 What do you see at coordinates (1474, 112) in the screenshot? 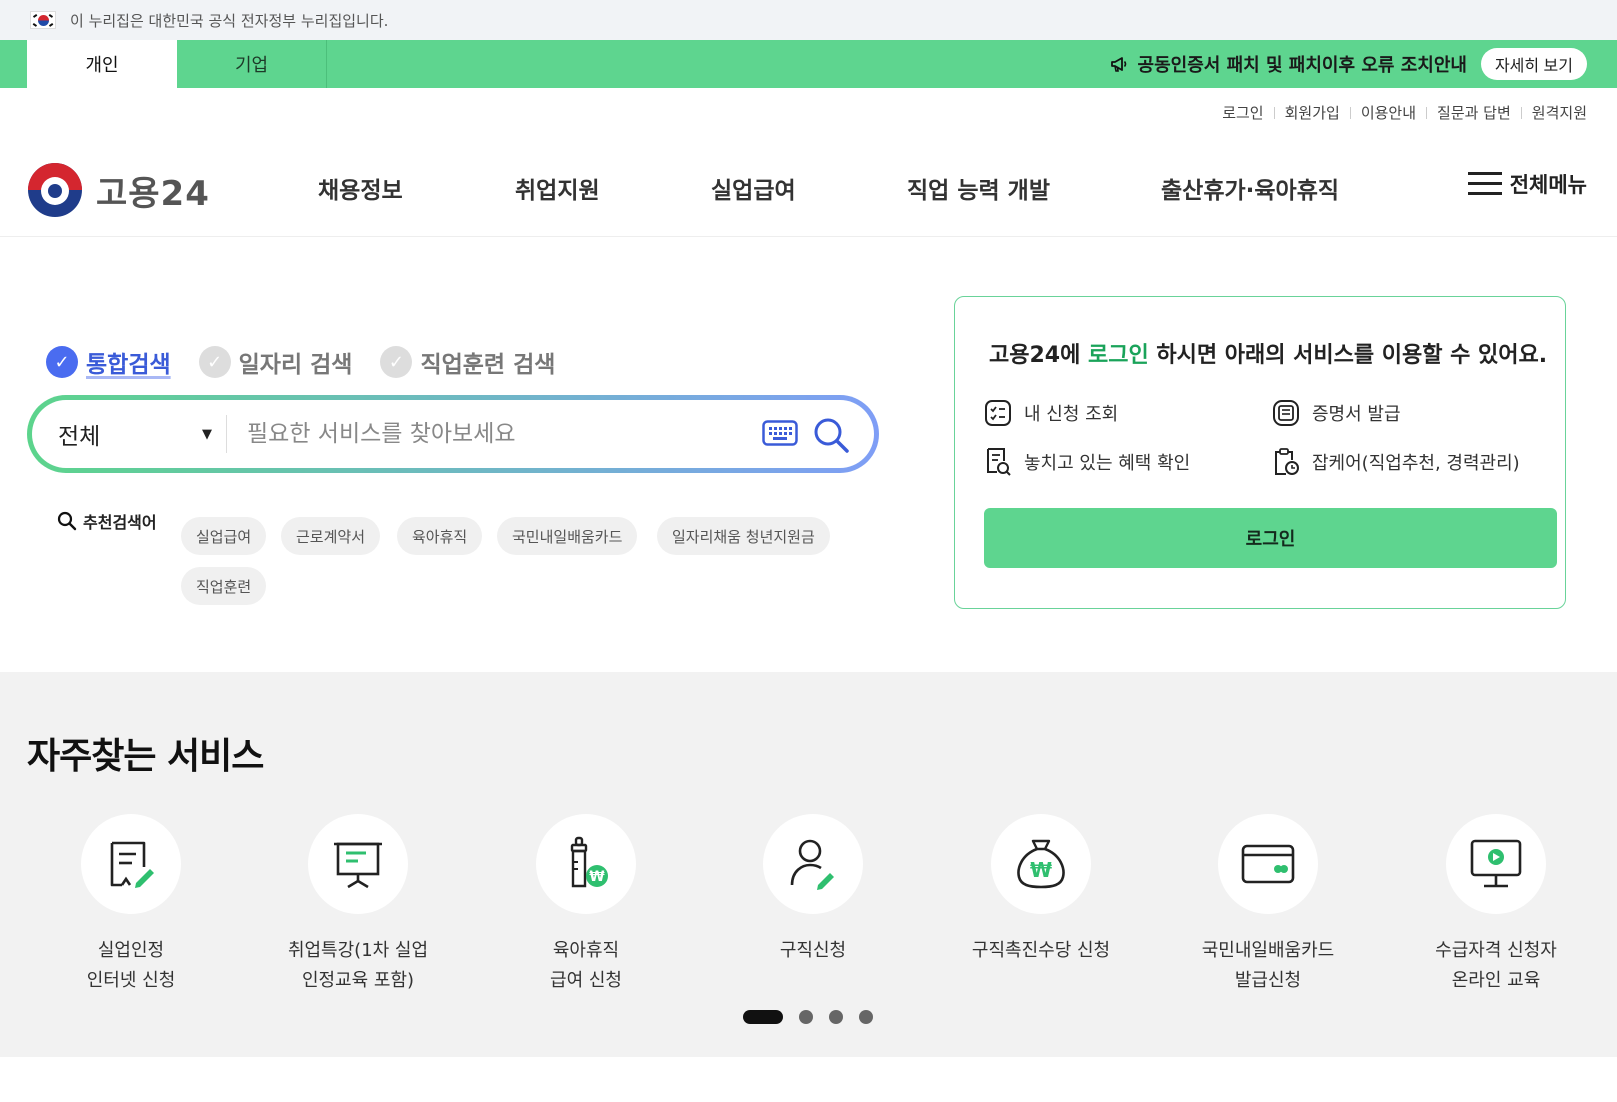
I see `util-qna-link: 질문과 답변` at bounding box center [1474, 112].